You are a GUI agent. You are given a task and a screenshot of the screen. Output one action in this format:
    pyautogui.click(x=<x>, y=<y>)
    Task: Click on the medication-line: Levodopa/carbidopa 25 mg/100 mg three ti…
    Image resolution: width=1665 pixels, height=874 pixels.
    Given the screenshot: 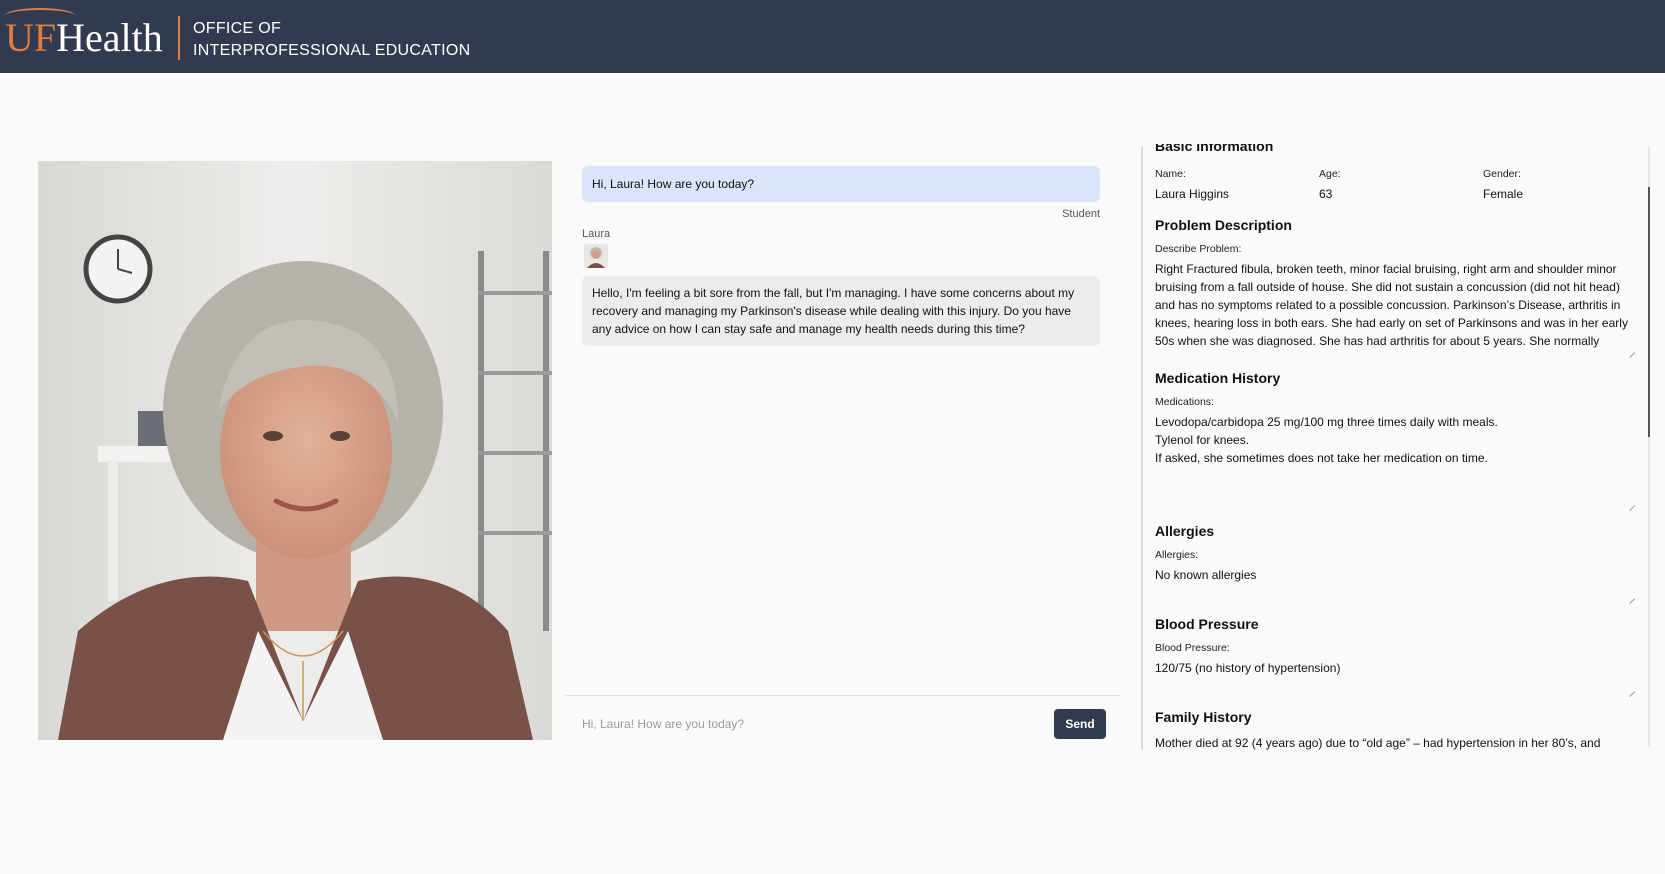 What is the action you would take?
    pyautogui.click(x=1326, y=422)
    